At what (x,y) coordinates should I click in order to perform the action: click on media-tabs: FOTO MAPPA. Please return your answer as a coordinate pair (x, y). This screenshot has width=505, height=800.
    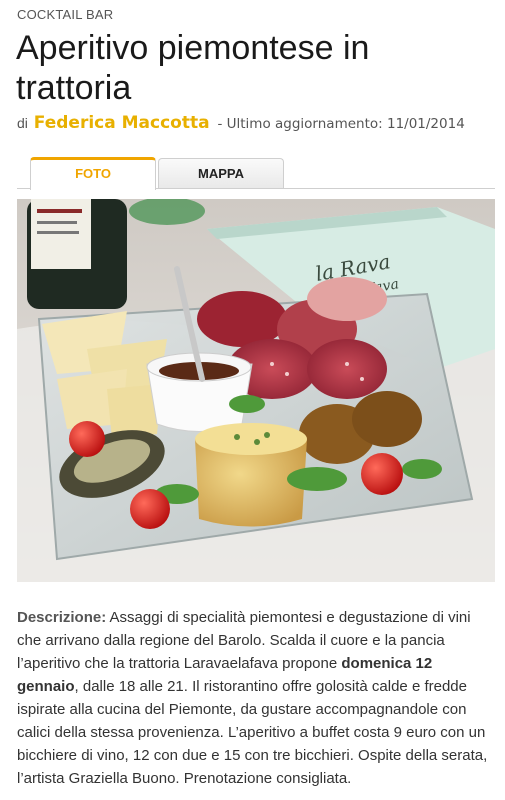
    Looking at the image, I should click on (256, 173).